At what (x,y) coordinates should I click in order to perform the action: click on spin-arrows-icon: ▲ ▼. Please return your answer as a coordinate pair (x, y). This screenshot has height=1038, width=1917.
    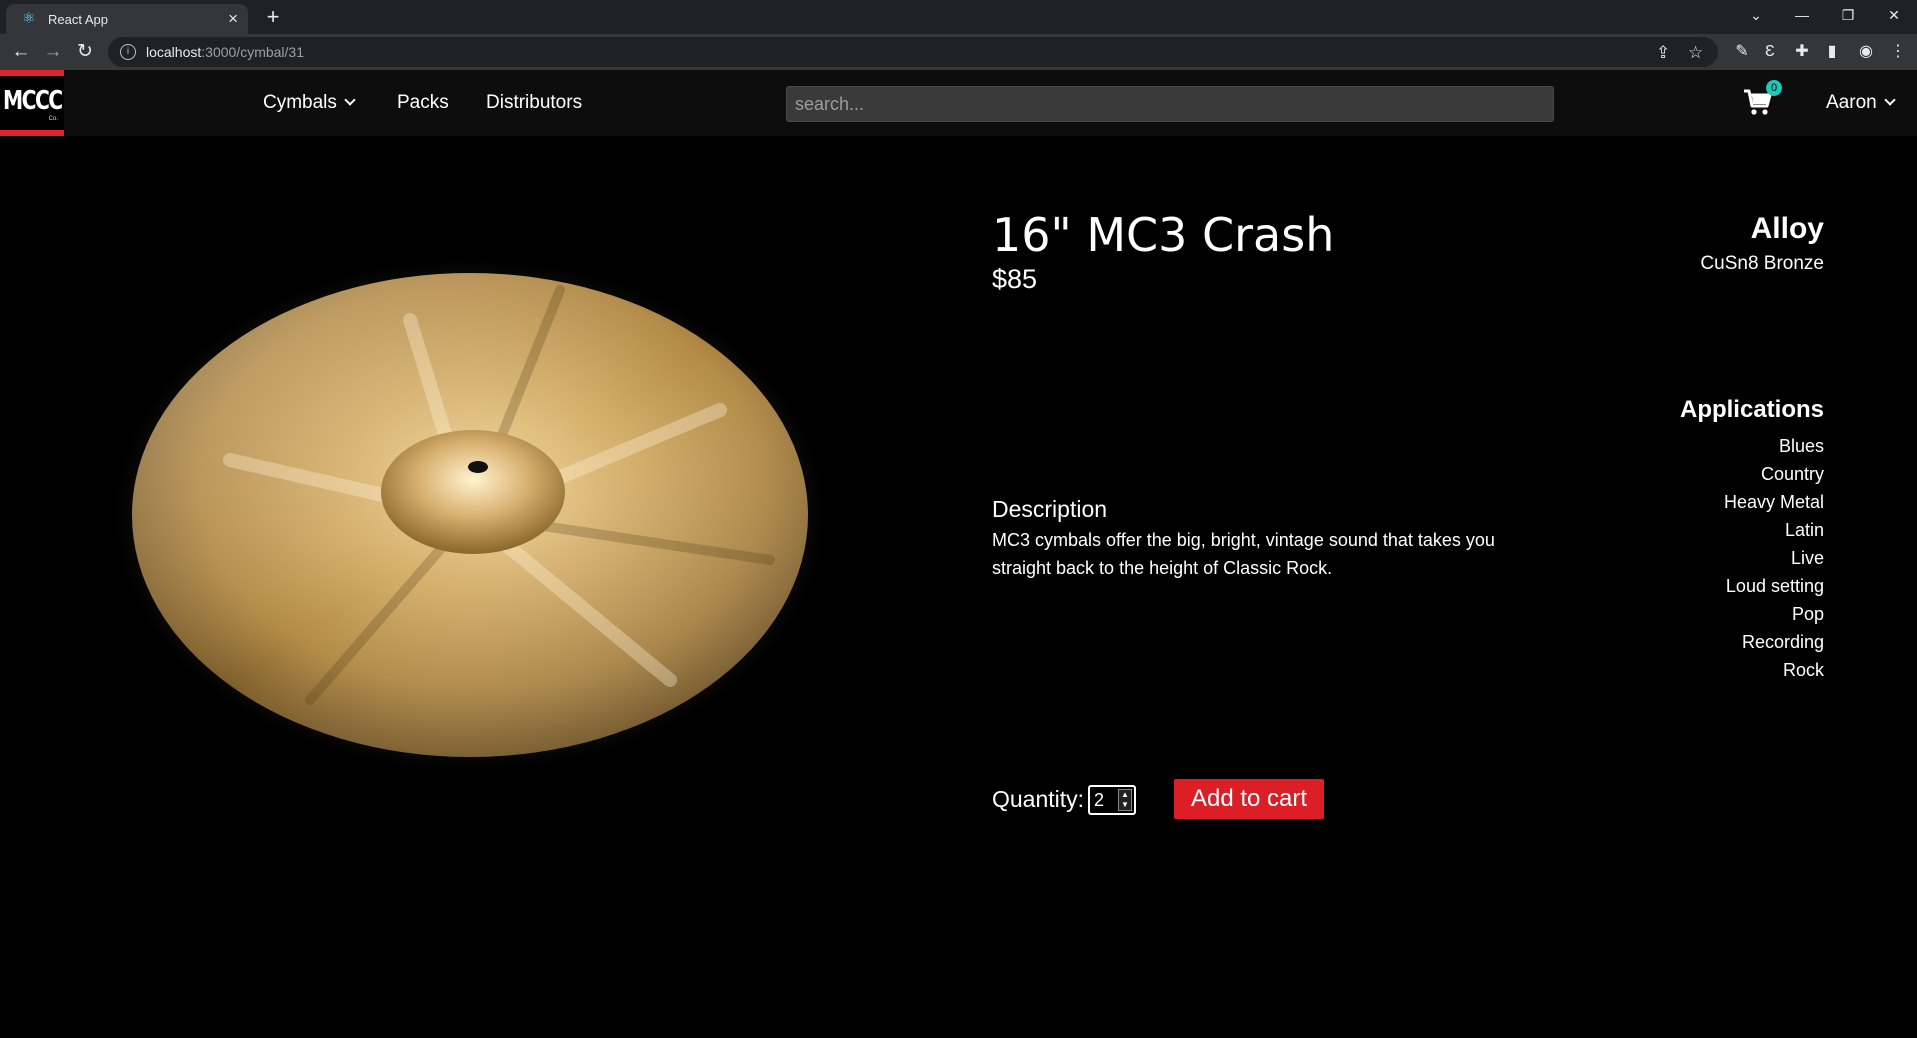
    Looking at the image, I should click on (1125, 800).